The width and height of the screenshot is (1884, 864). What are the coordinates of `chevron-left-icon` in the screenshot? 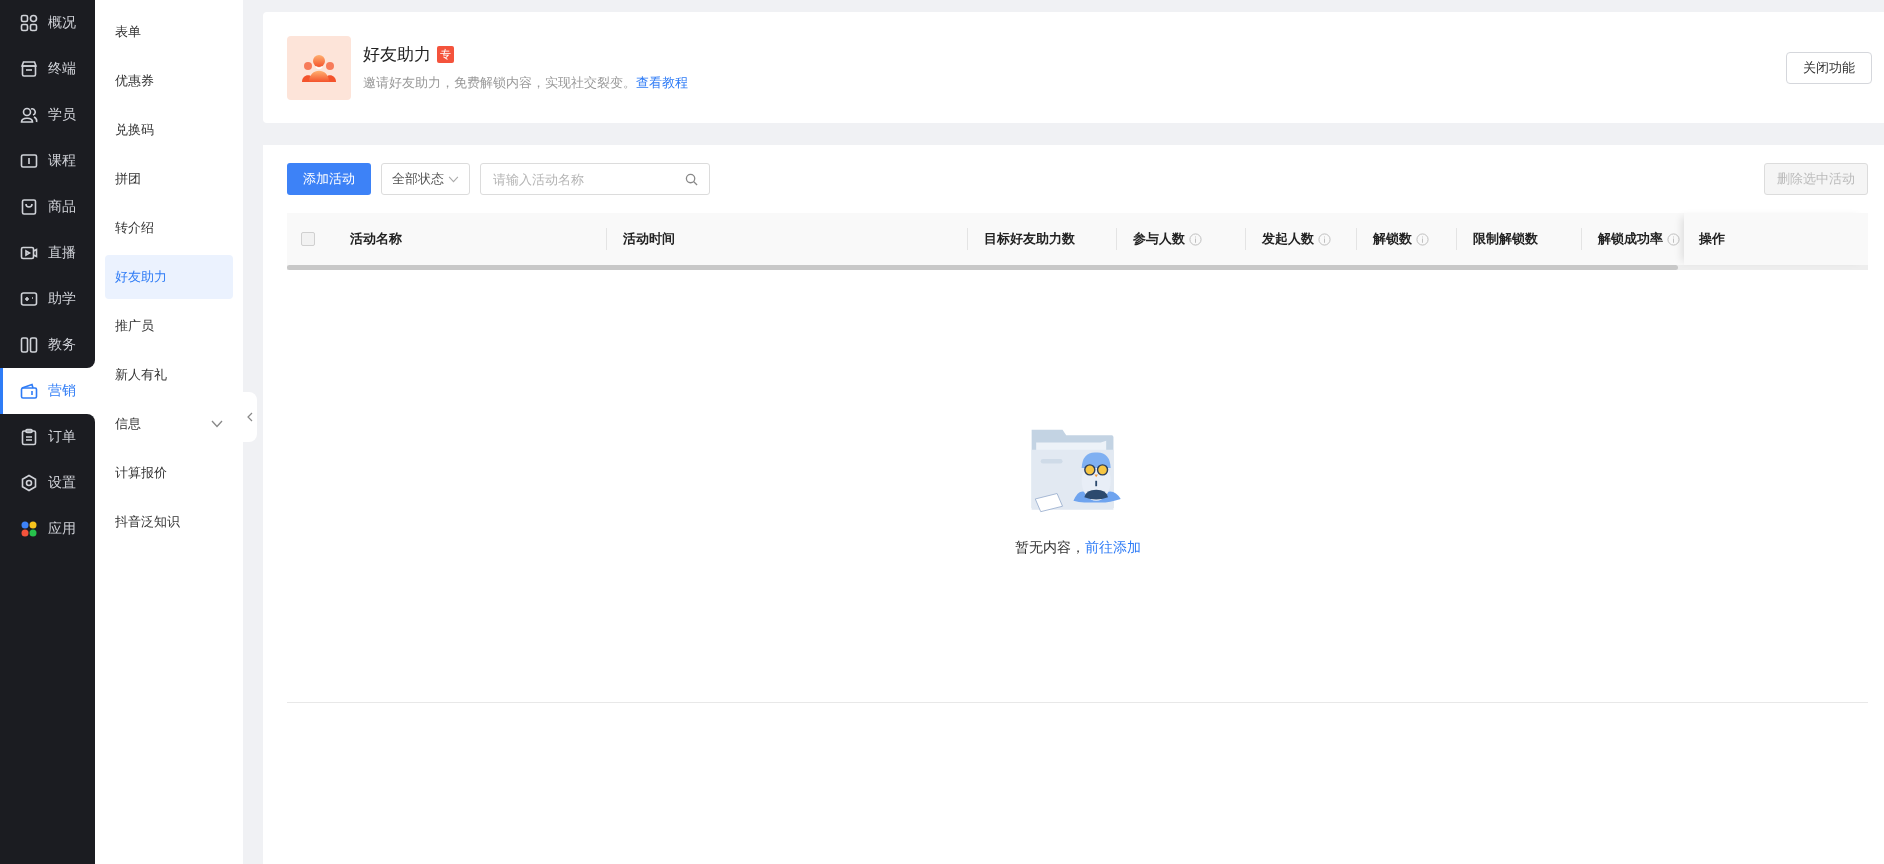 It's located at (250, 417).